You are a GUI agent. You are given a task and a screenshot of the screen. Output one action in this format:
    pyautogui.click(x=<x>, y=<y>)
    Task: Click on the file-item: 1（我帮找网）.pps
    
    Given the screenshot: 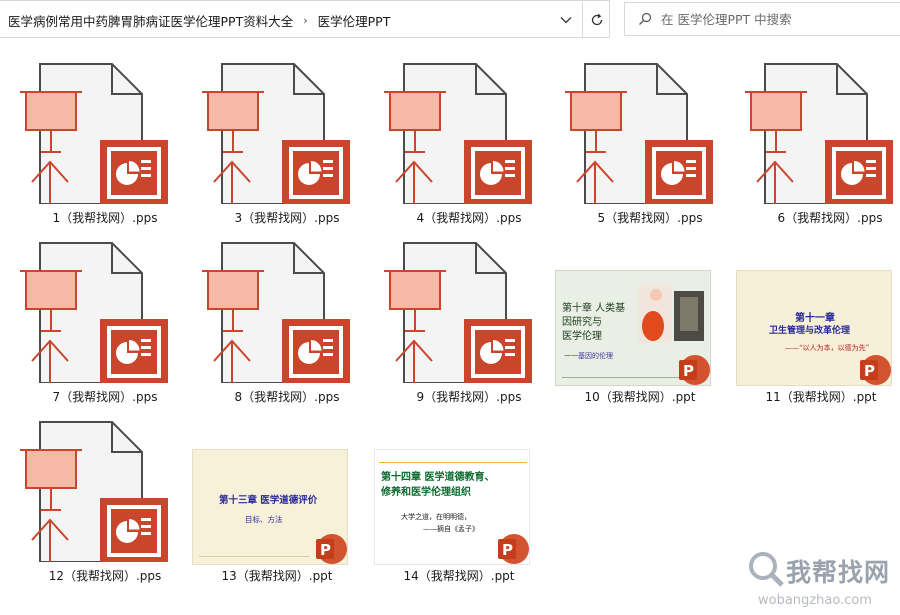 What is the action you would take?
    pyautogui.click(x=105, y=140)
    